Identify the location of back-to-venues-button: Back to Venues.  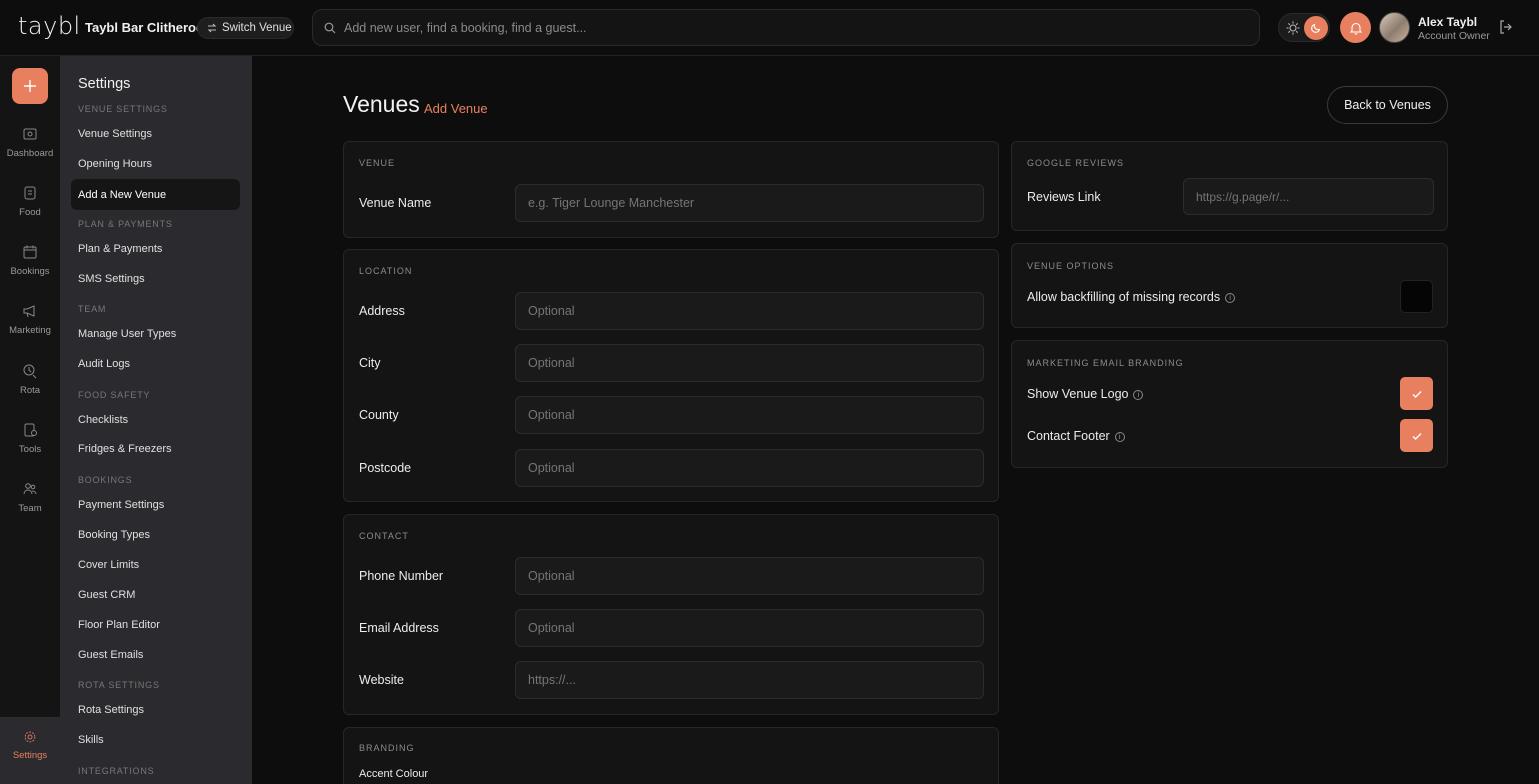
(1387, 105).